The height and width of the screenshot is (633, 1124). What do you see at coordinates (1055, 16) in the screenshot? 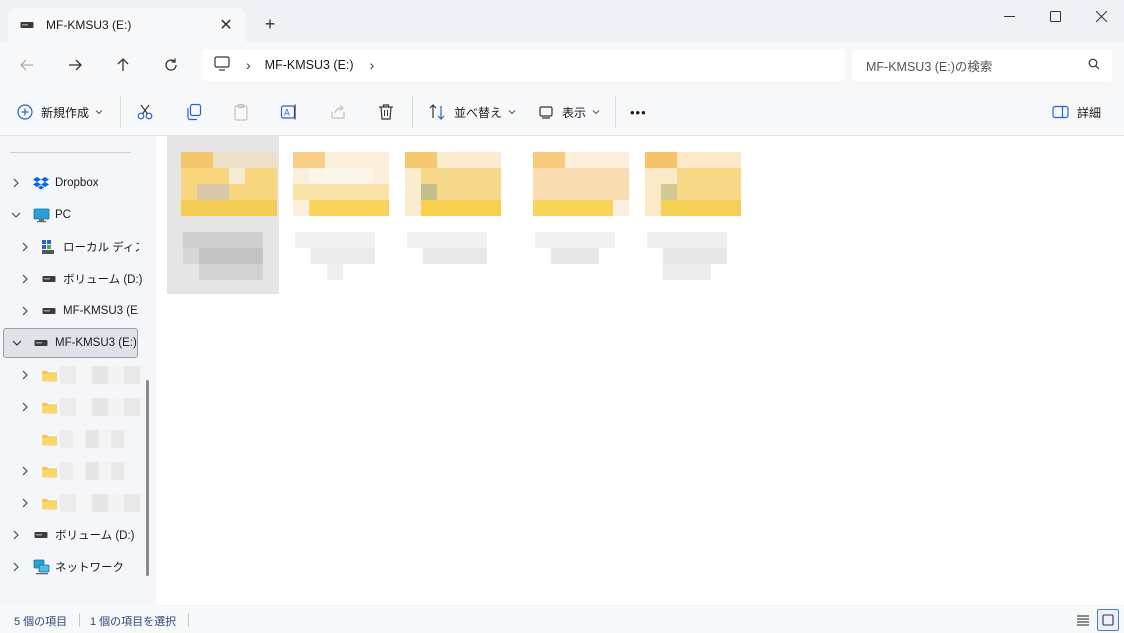
I see `maximize-button` at bounding box center [1055, 16].